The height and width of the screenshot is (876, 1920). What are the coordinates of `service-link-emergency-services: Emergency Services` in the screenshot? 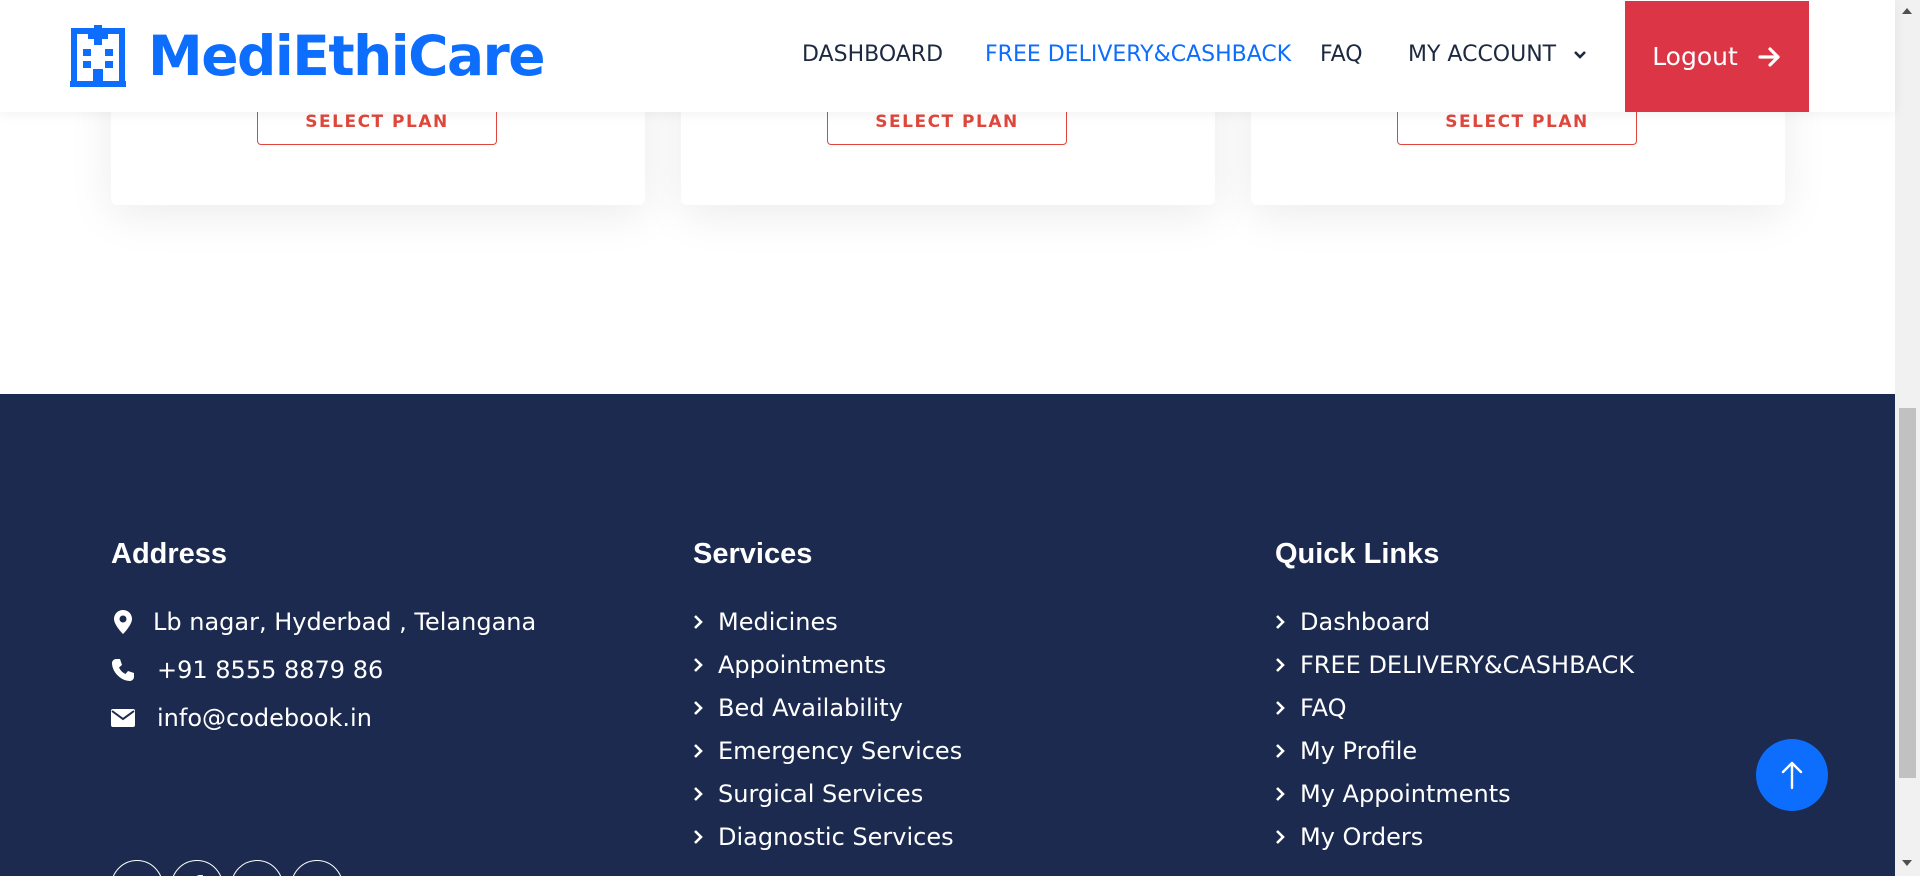 It's located at (827, 751).